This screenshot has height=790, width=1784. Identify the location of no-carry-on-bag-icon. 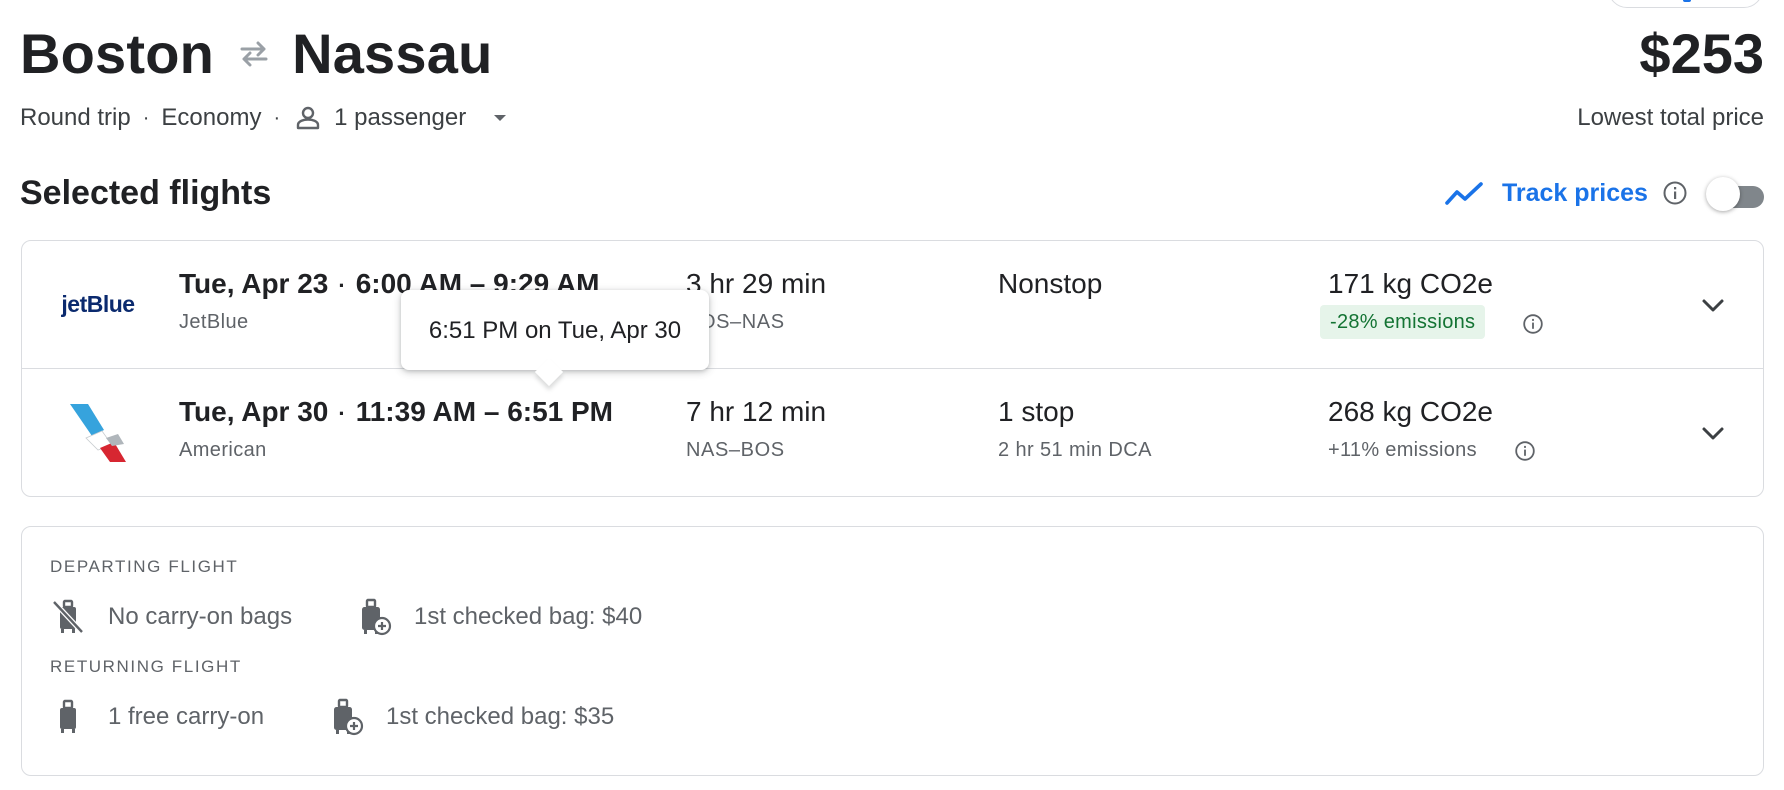
(68, 616).